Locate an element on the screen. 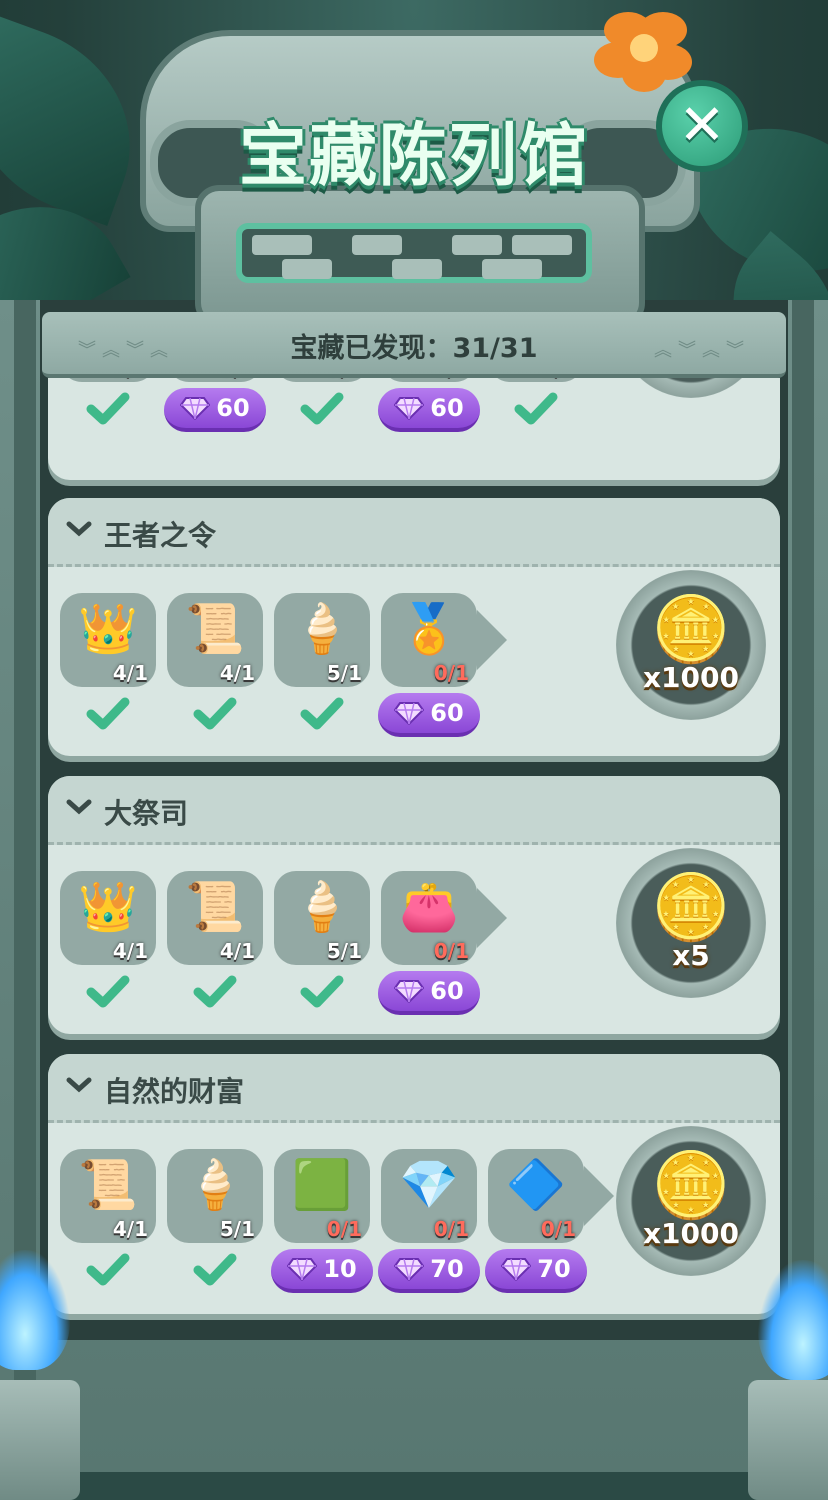  white-gem-icon: 🔷 is located at coordinates (536, 1185).